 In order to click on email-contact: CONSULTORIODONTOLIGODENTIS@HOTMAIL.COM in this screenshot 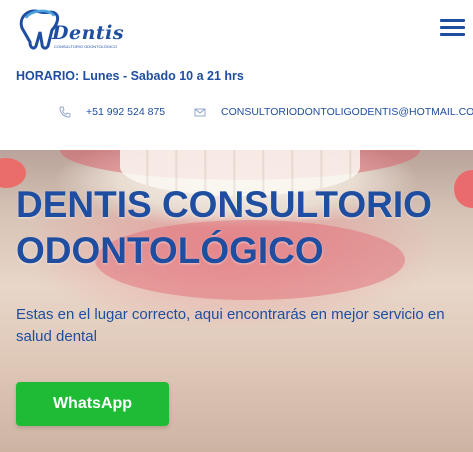, I will do `click(333, 112)`.